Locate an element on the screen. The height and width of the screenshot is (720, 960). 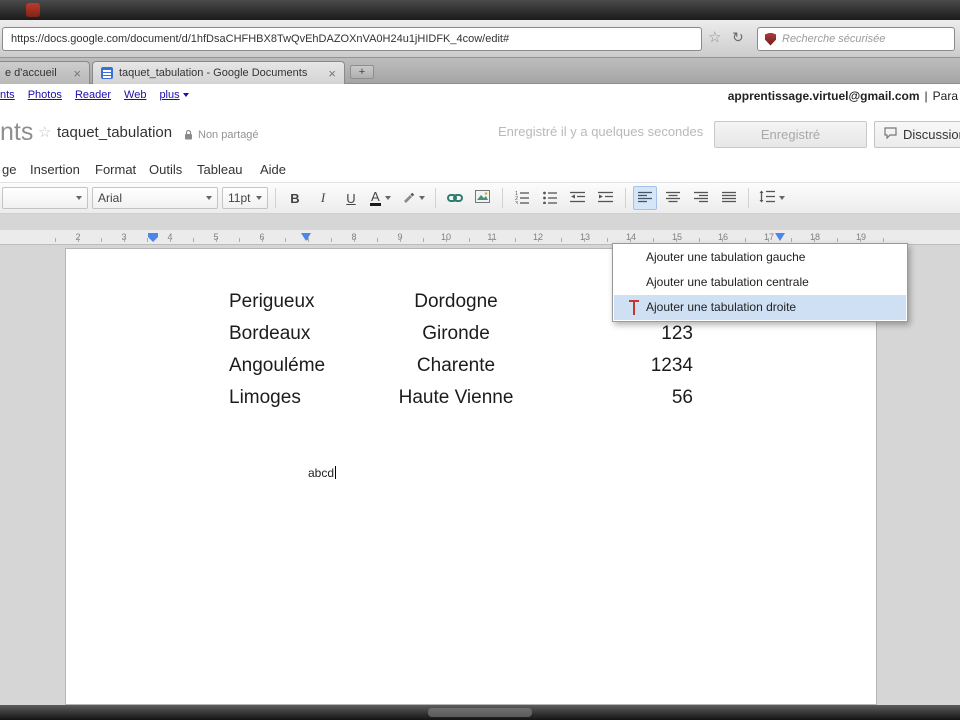
table-row: Angouléme Charente 1234 is located at coordinates (471, 371).